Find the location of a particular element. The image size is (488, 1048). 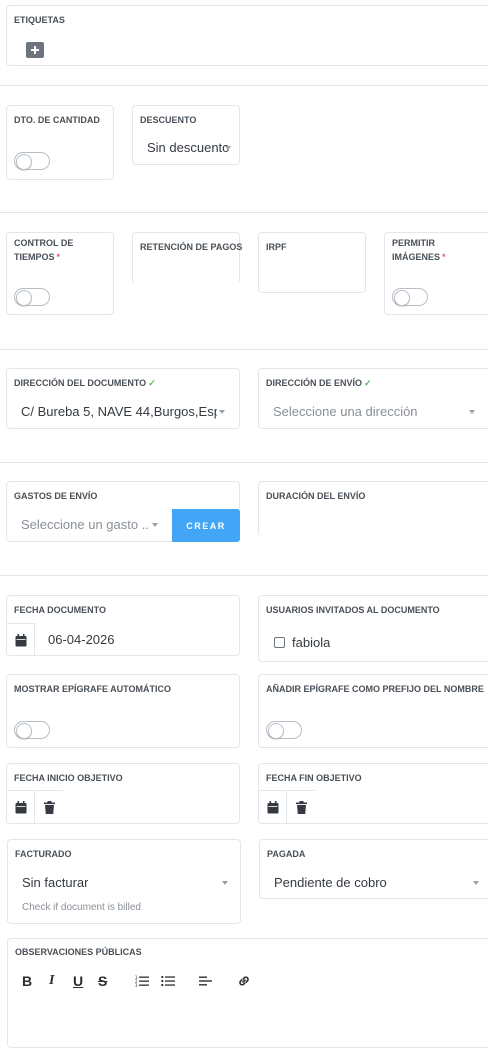

pagada-card: PAGADA Pendiente de cobro is located at coordinates (373, 869).